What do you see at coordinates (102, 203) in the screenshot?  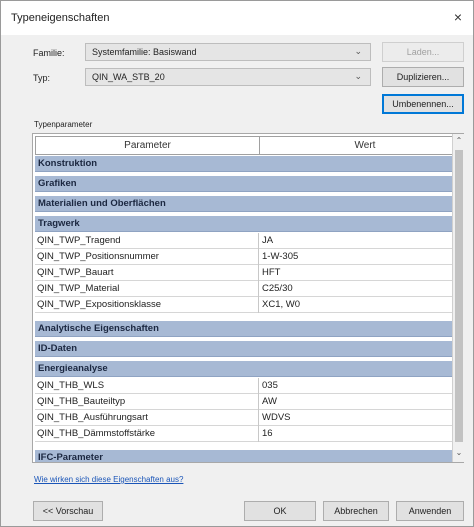 I see `group-label: Materialien und Oberflächen` at bounding box center [102, 203].